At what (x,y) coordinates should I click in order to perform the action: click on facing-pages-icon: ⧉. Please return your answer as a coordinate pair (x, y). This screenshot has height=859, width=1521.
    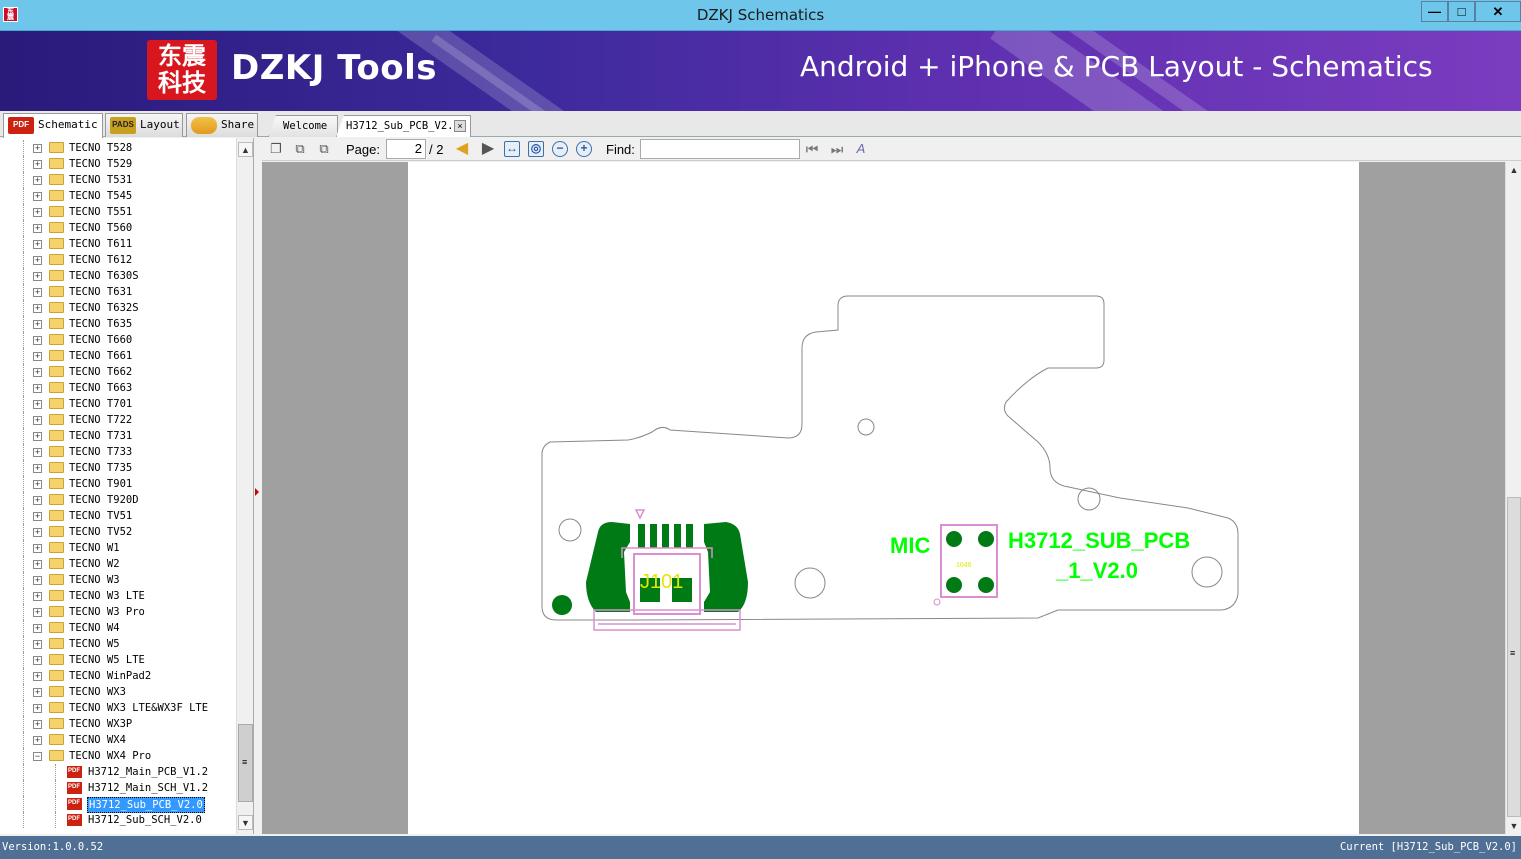
    Looking at the image, I should click on (324, 149).